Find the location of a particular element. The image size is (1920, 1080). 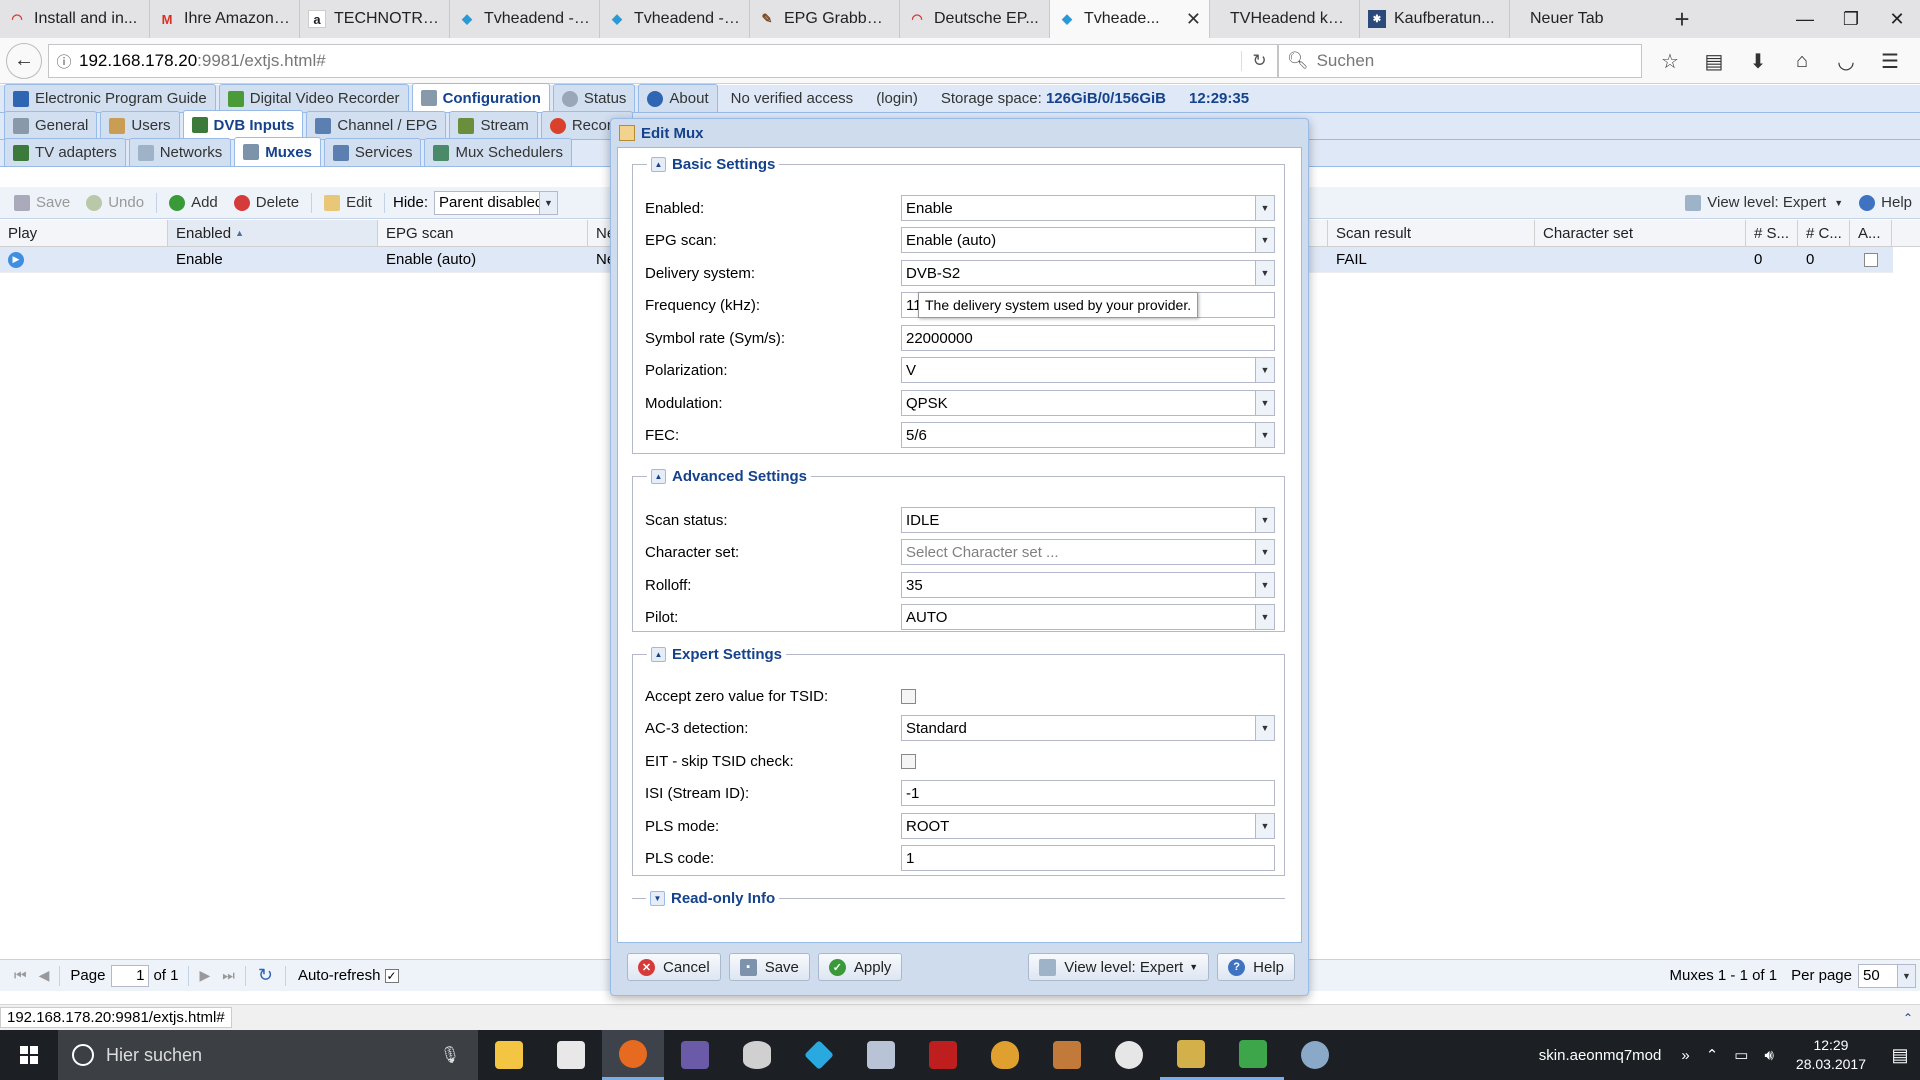

column-header-character-set: Character set is located at coordinates (1640, 233).